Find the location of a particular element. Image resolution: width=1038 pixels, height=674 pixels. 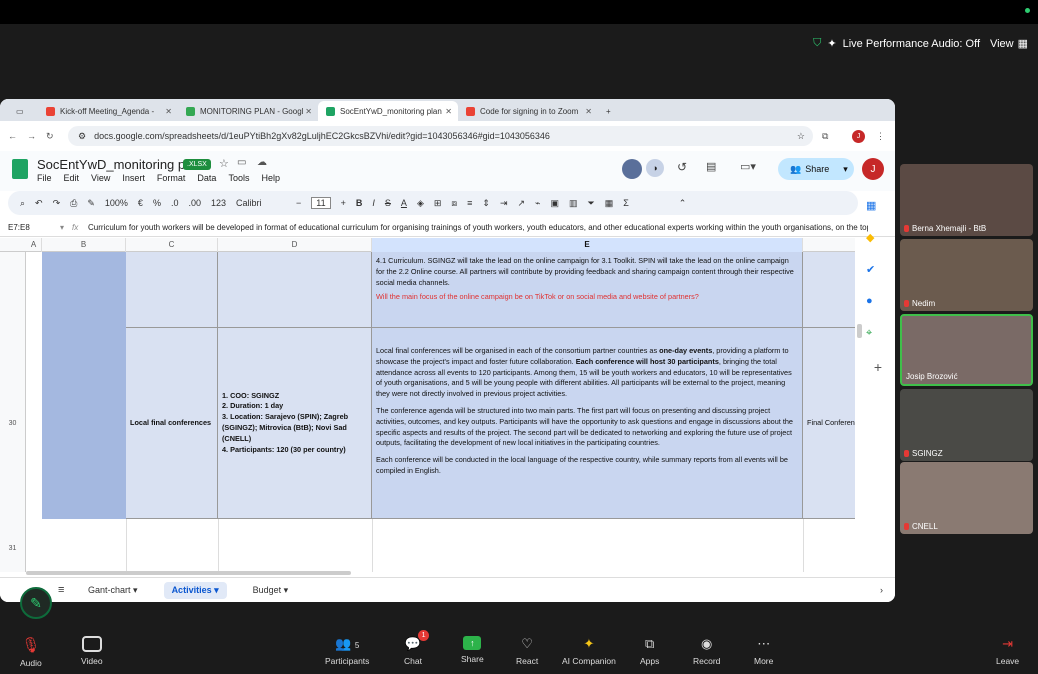

col-header-e: E is located at coordinates (587, 245).